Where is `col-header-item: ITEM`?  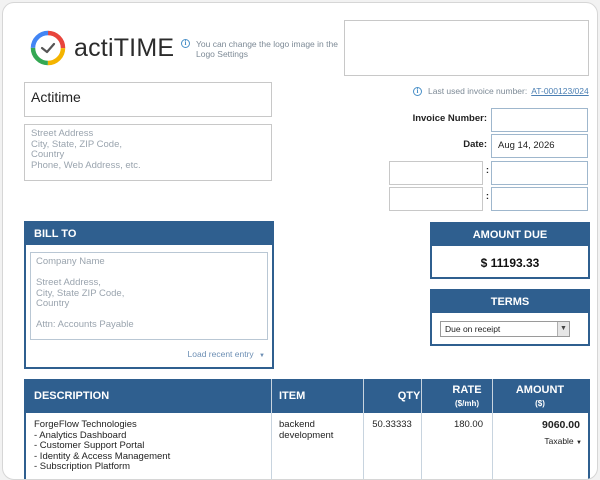 col-header-item: ITEM is located at coordinates (292, 396).